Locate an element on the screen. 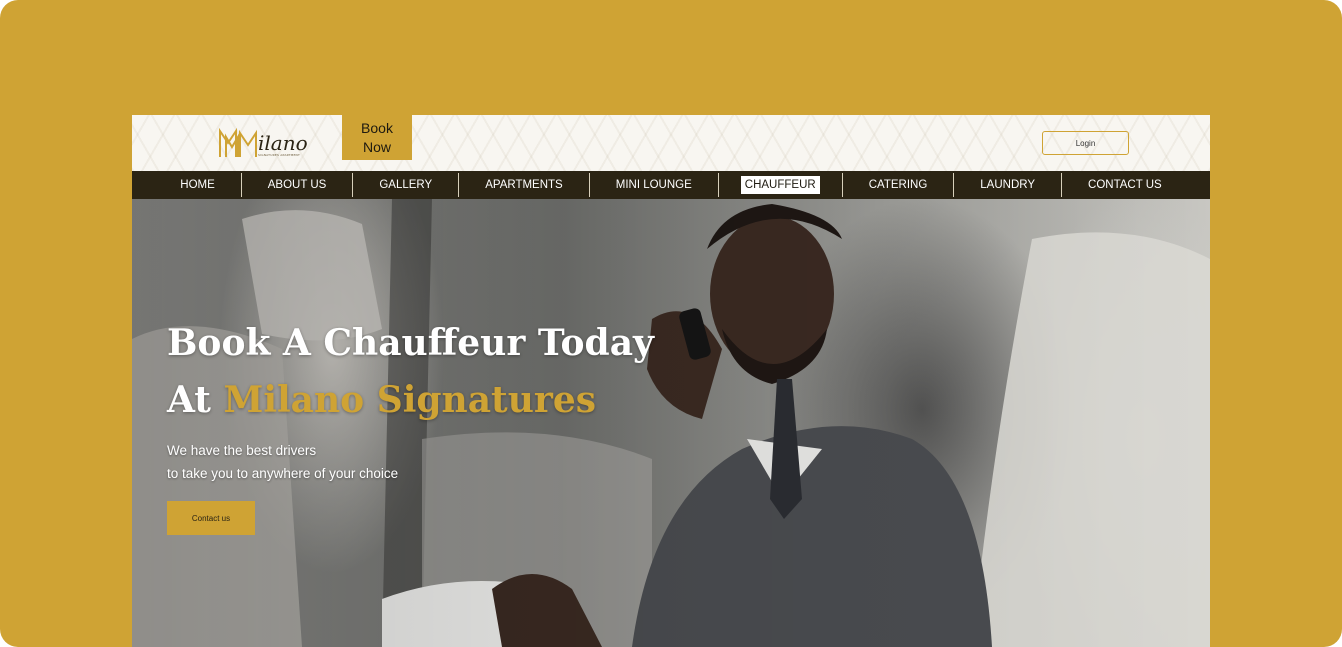 This screenshot has height=647, width=1342. nav-item-gallery: GALLERY is located at coordinates (405, 185).